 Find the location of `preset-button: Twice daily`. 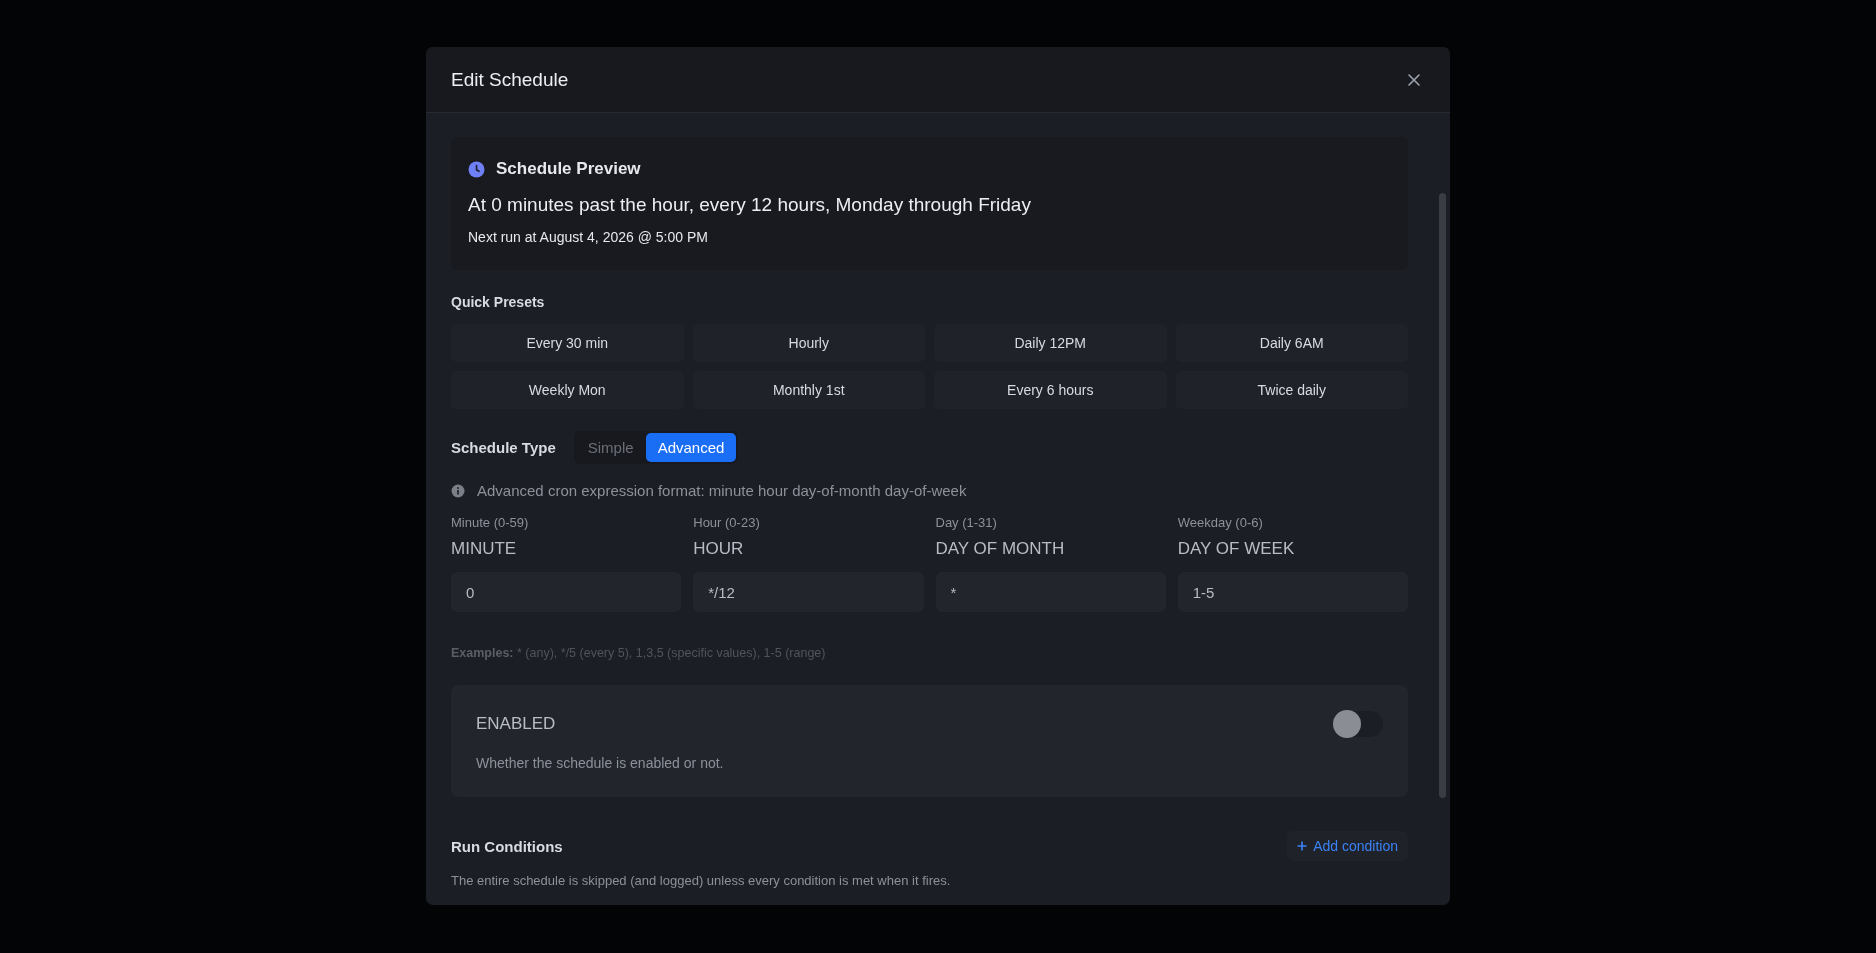

preset-button: Twice daily is located at coordinates (1291, 390).